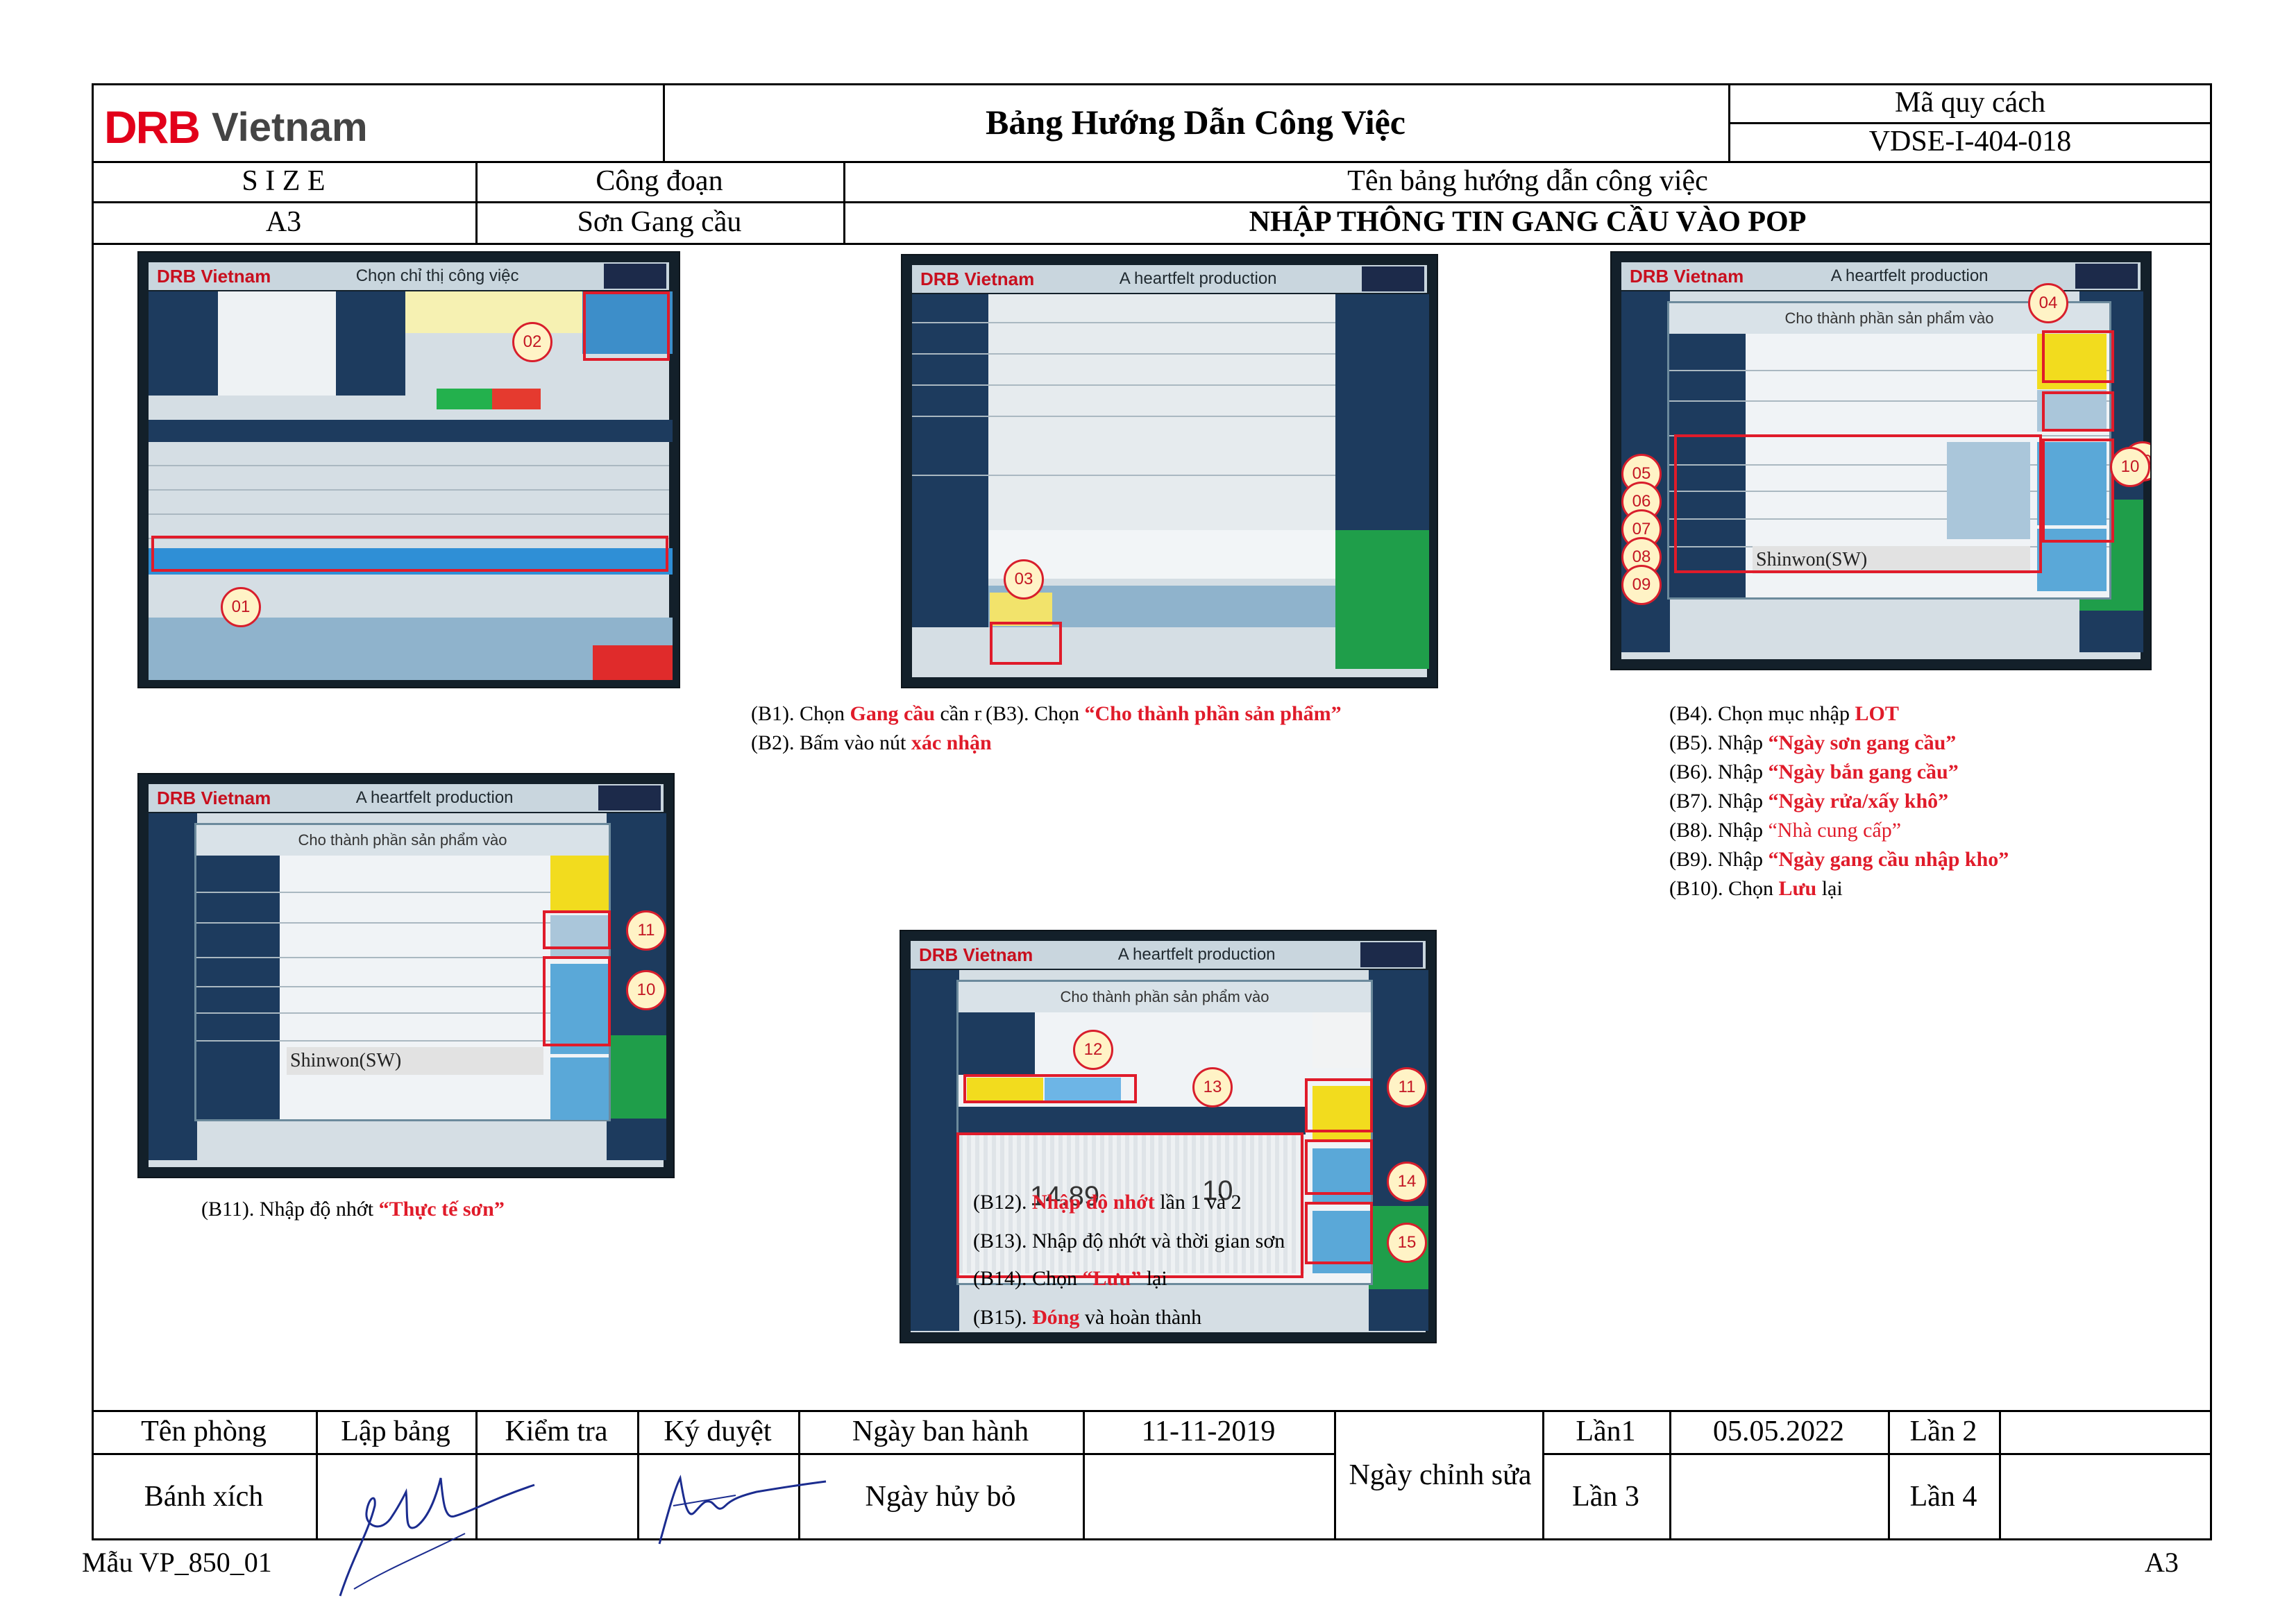 Image resolution: width=2296 pixels, height=1623 pixels. I want to click on guide-name-value: NHẬP THÔNG TIN GANG CẦU VÀO POP, so click(1528, 222).